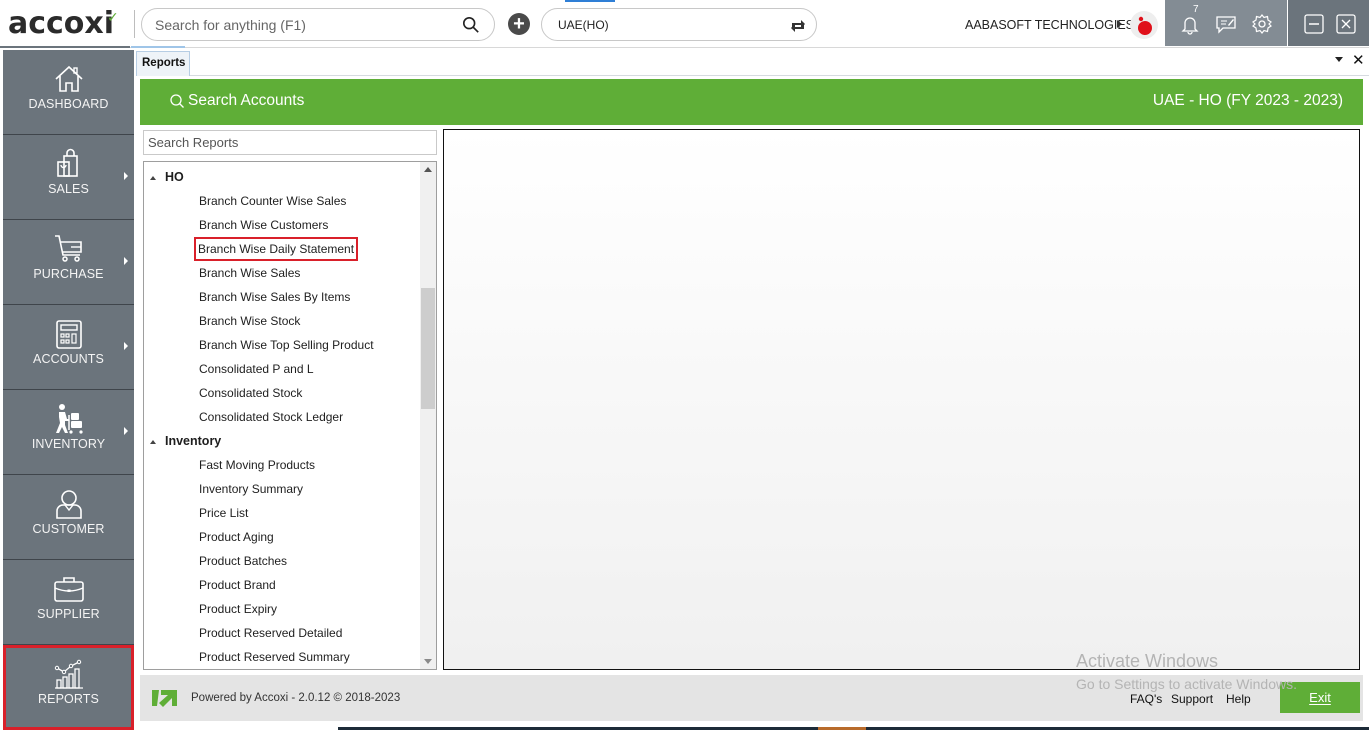 The height and width of the screenshot is (730, 1369). Describe the element at coordinates (224, 513) in the screenshot. I see `report-item-label: Price List` at that location.